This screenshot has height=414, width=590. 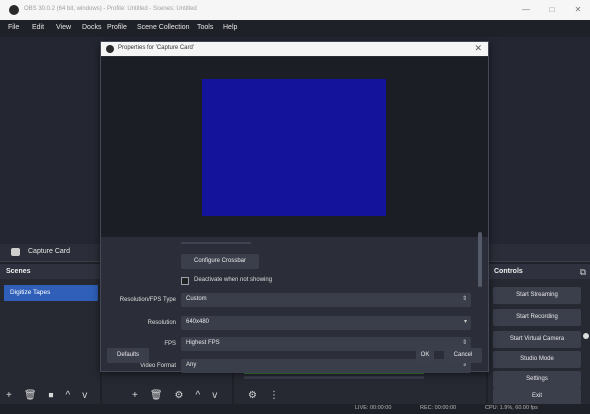 What do you see at coordinates (586, 336) in the screenshot?
I see `virtual-camera-settings-icon` at bounding box center [586, 336].